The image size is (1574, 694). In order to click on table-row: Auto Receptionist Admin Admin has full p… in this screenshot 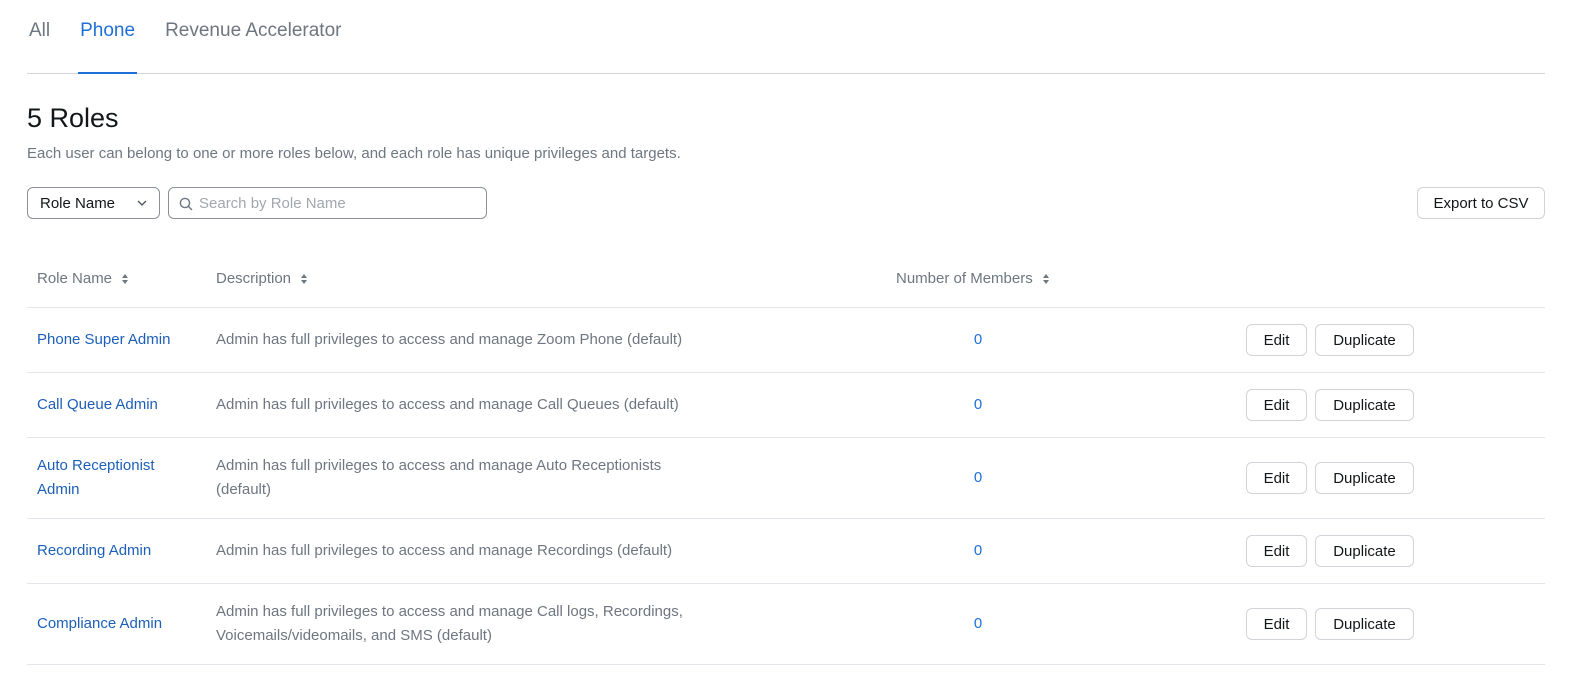, I will do `click(786, 478)`.